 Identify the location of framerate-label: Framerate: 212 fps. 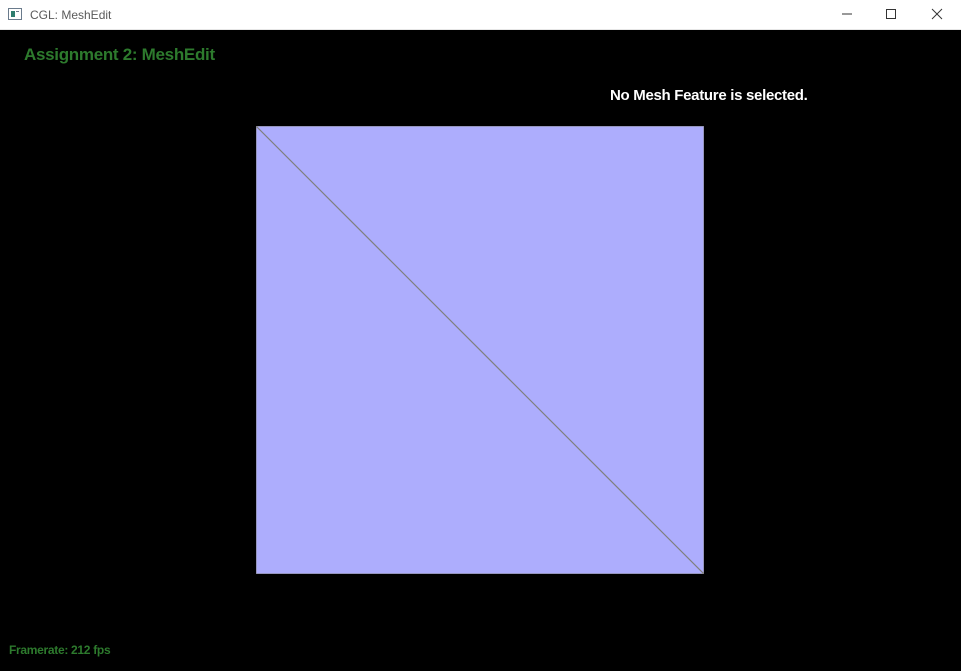
(60, 650).